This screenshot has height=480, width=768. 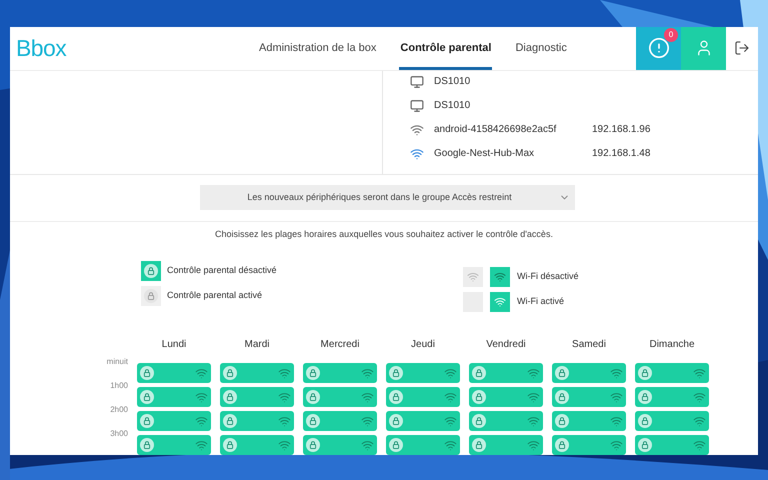 I want to click on alerts-button: 0, so click(x=658, y=48).